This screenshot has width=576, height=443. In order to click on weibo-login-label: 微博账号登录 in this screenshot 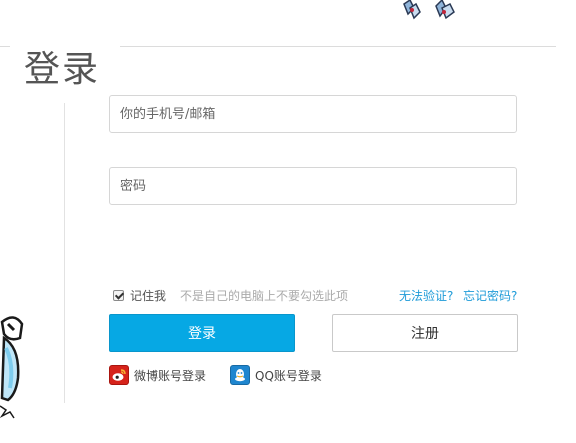, I will do `click(170, 375)`.